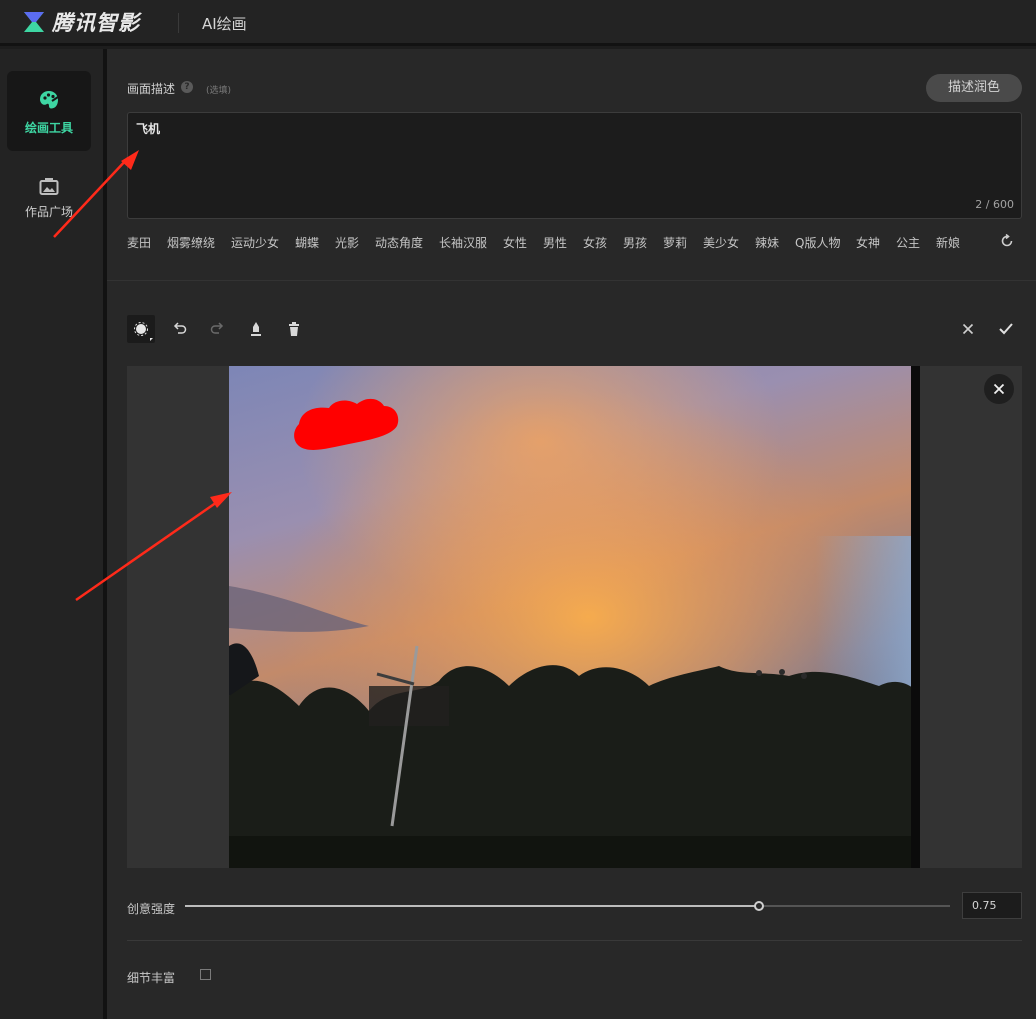 This screenshot has height=1019, width=1036. What do you see at coordinates (139, 242) in the screenshot?
I see `tag-item: 麦田` at bounding box center [139, 242].